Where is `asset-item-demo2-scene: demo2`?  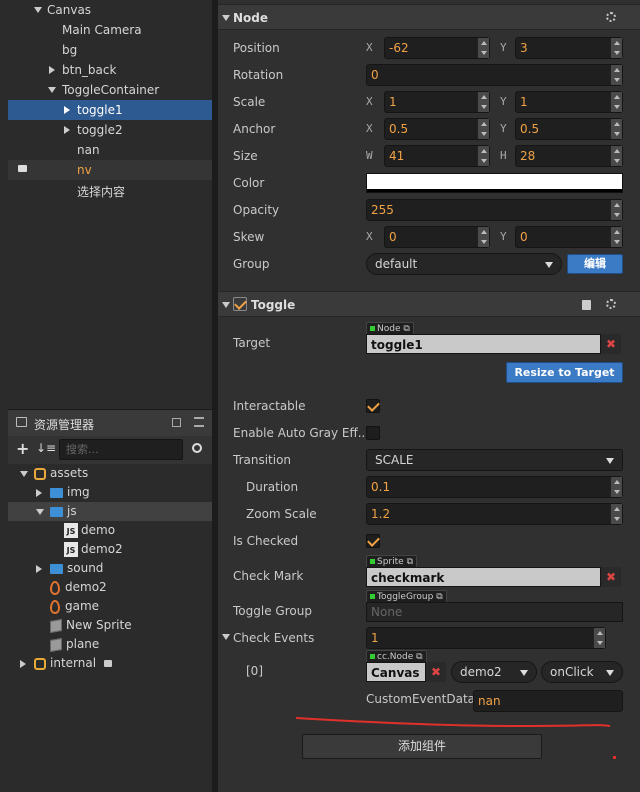
asset-item-demo2-scene: demo2 is located at coordinates (78, 587).